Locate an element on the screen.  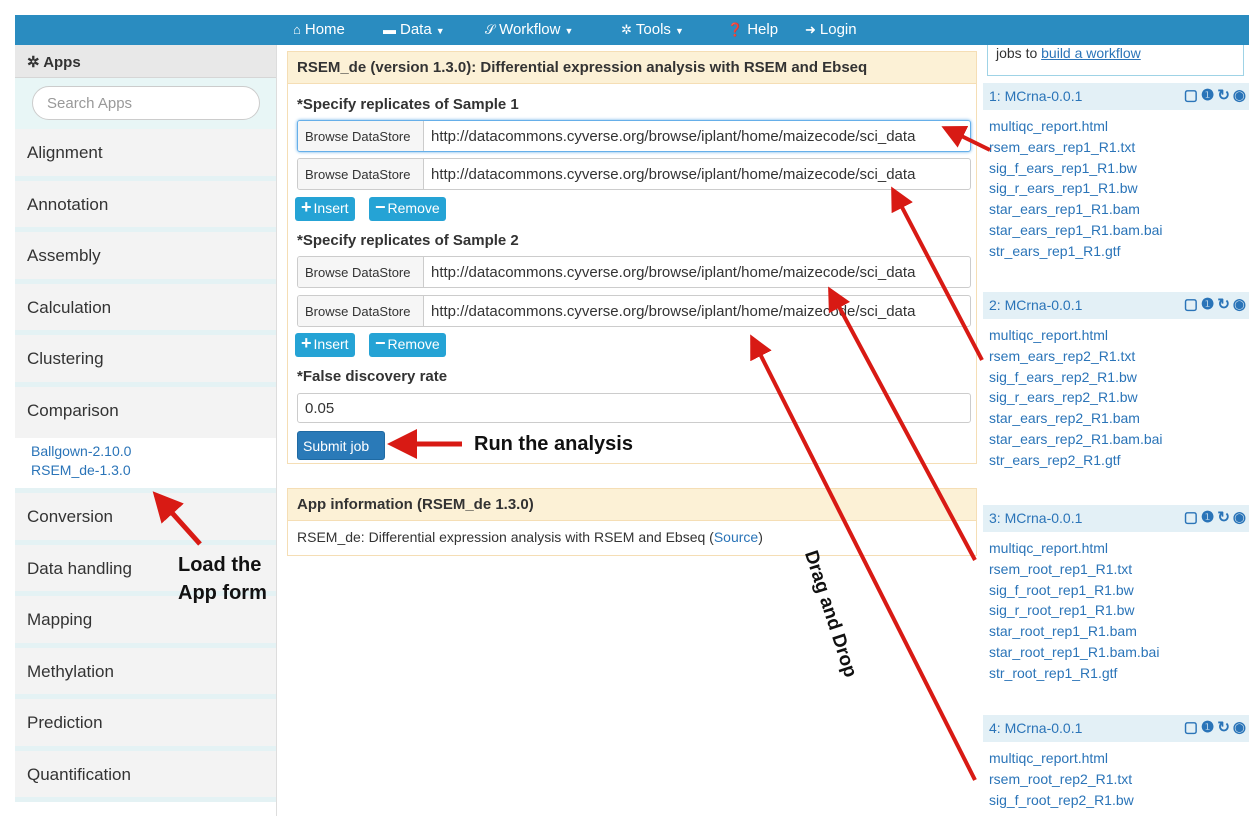
fdr-input: 0.05 is located at coordinates (634, 408).